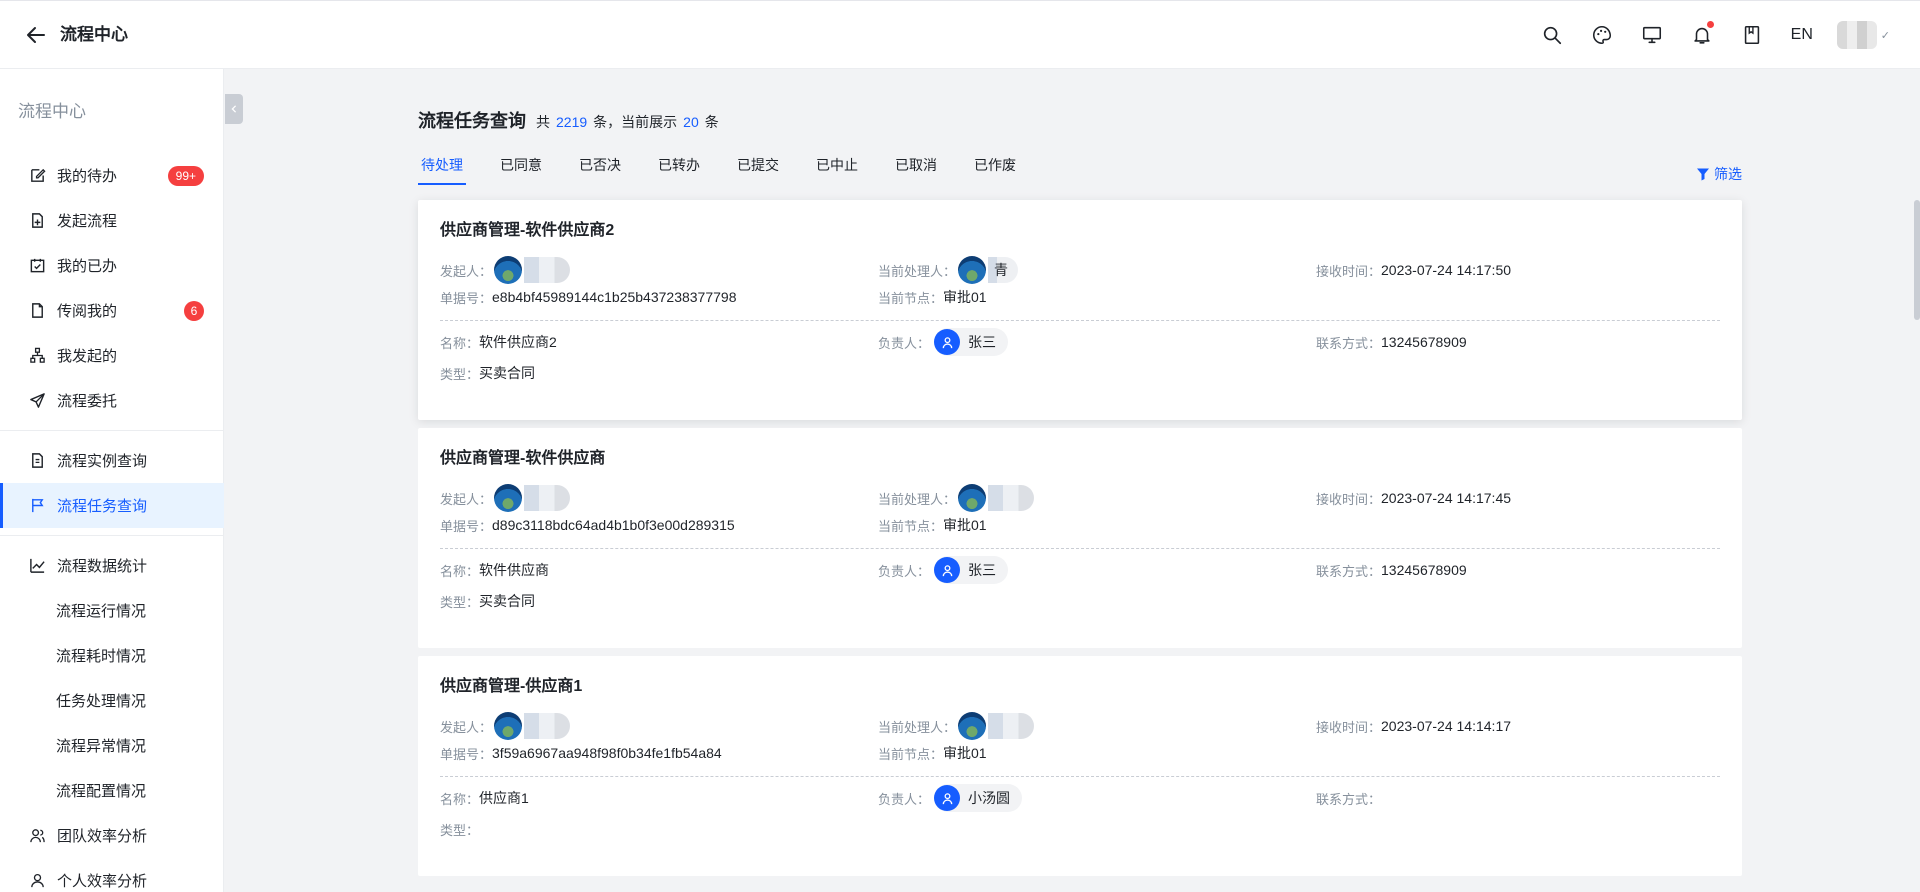  I want to click on tab-status: 已取消, so click(916, 170).